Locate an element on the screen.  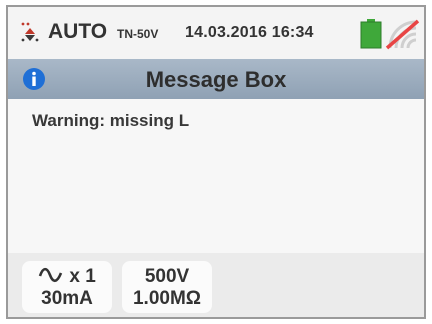
resistance-limit-value: 1.00MΩ is located at coordinates (167, 298).